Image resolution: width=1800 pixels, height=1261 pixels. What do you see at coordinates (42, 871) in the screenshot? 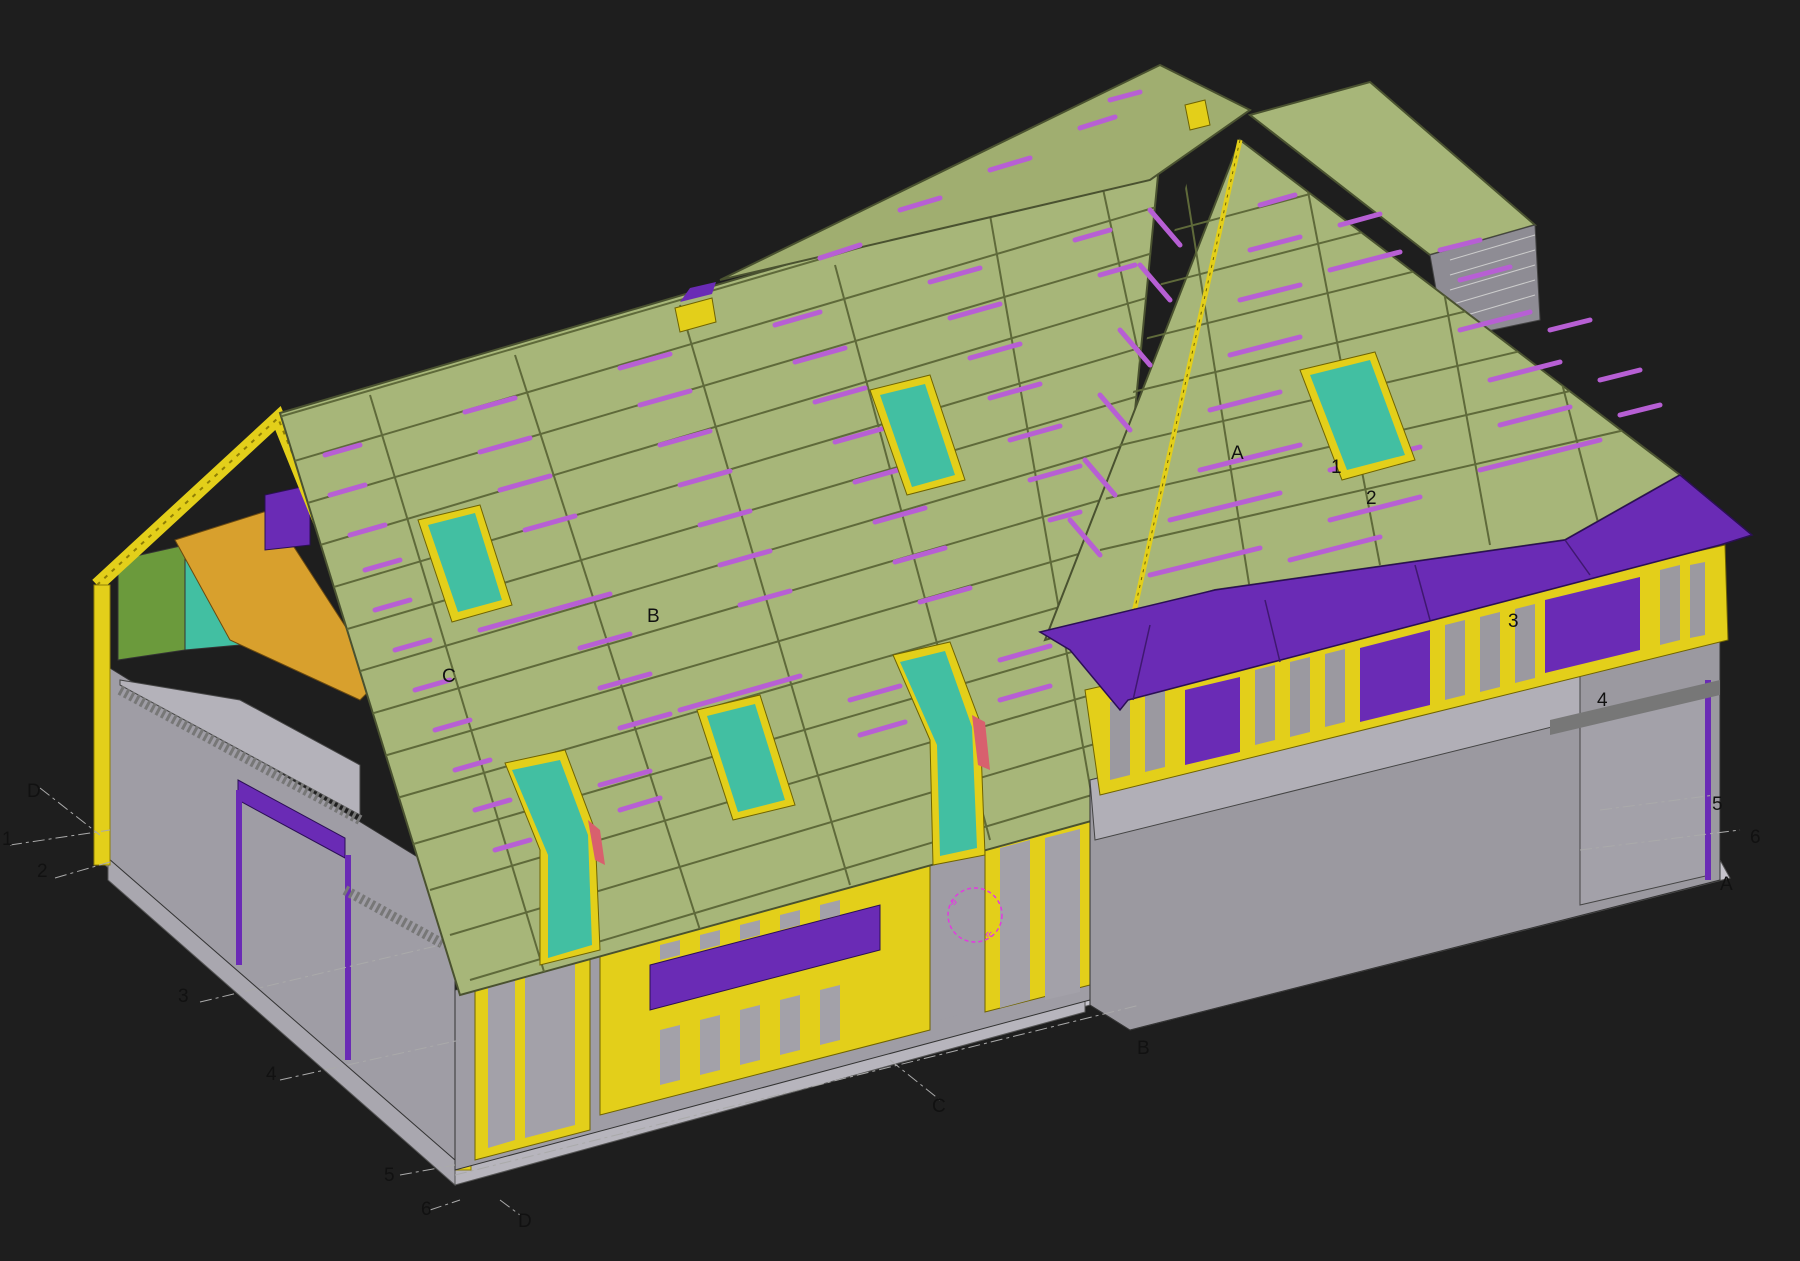
I see `grid-label: 2` at bounding box center [42, 871].